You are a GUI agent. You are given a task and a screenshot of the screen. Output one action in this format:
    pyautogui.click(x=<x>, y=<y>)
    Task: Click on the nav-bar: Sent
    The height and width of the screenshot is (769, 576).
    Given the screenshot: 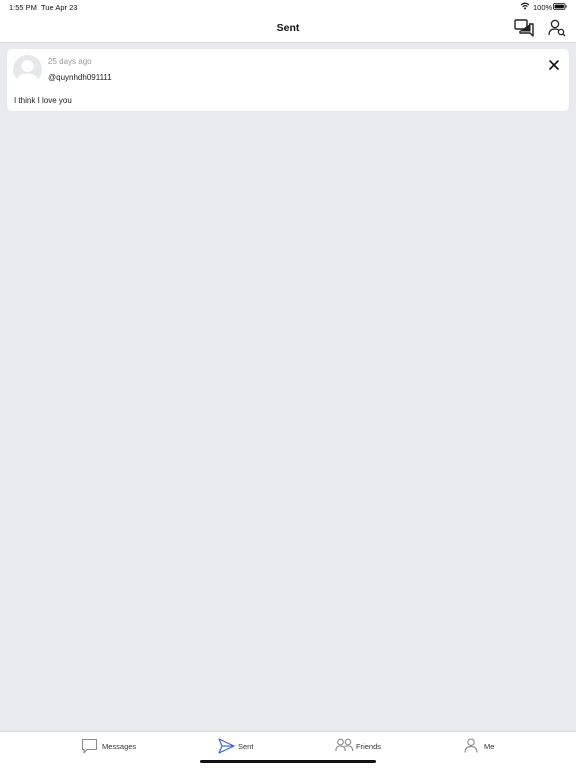 What is the action you would take?
    pyautogui.click(x=288, y=28)
    